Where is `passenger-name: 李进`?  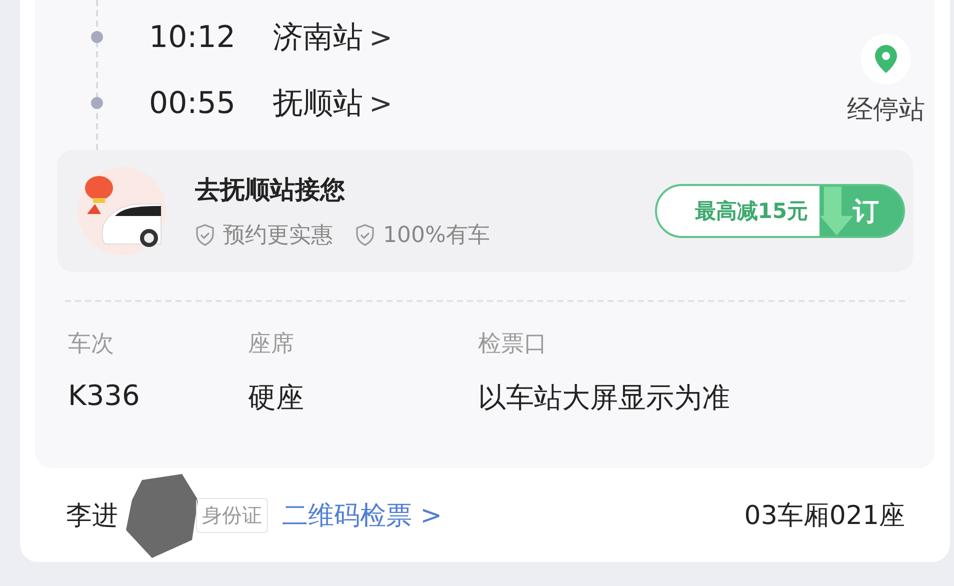 passenger-name: 李进 is located at coordinates (92, 516).